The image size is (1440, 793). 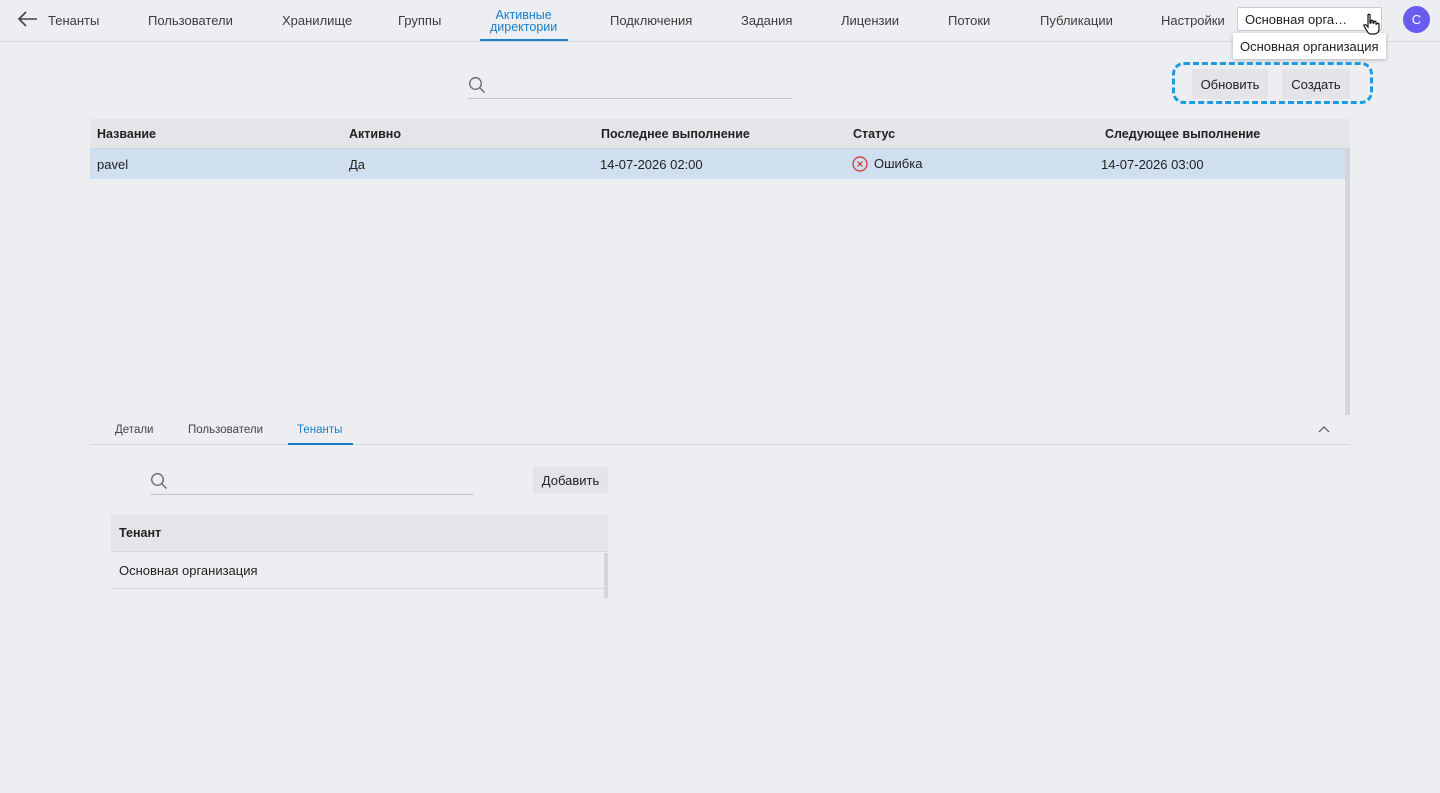 I want to click on nav-publications: Публикации, so click(x=1076, y=20).